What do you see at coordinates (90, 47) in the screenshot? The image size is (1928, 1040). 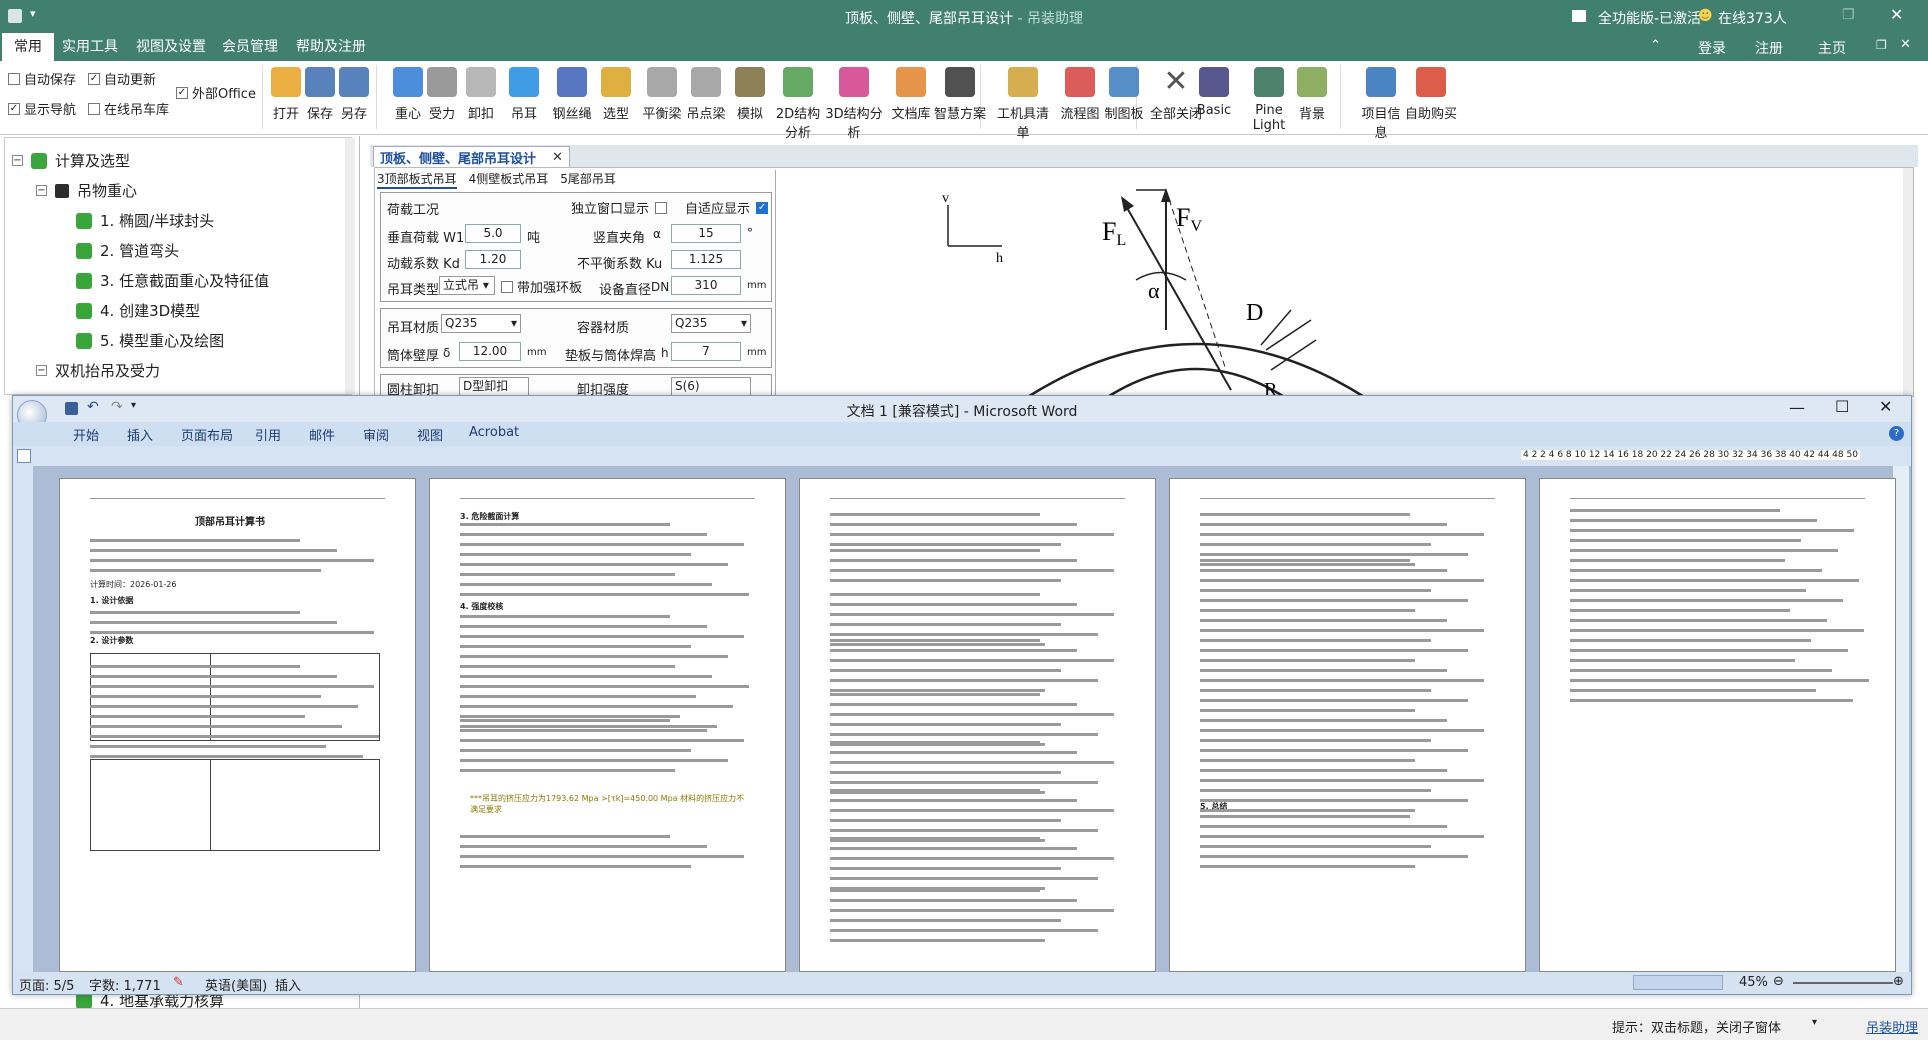 I see `menu-tab-tools: 实用工具` at bounding box center [90, 47].